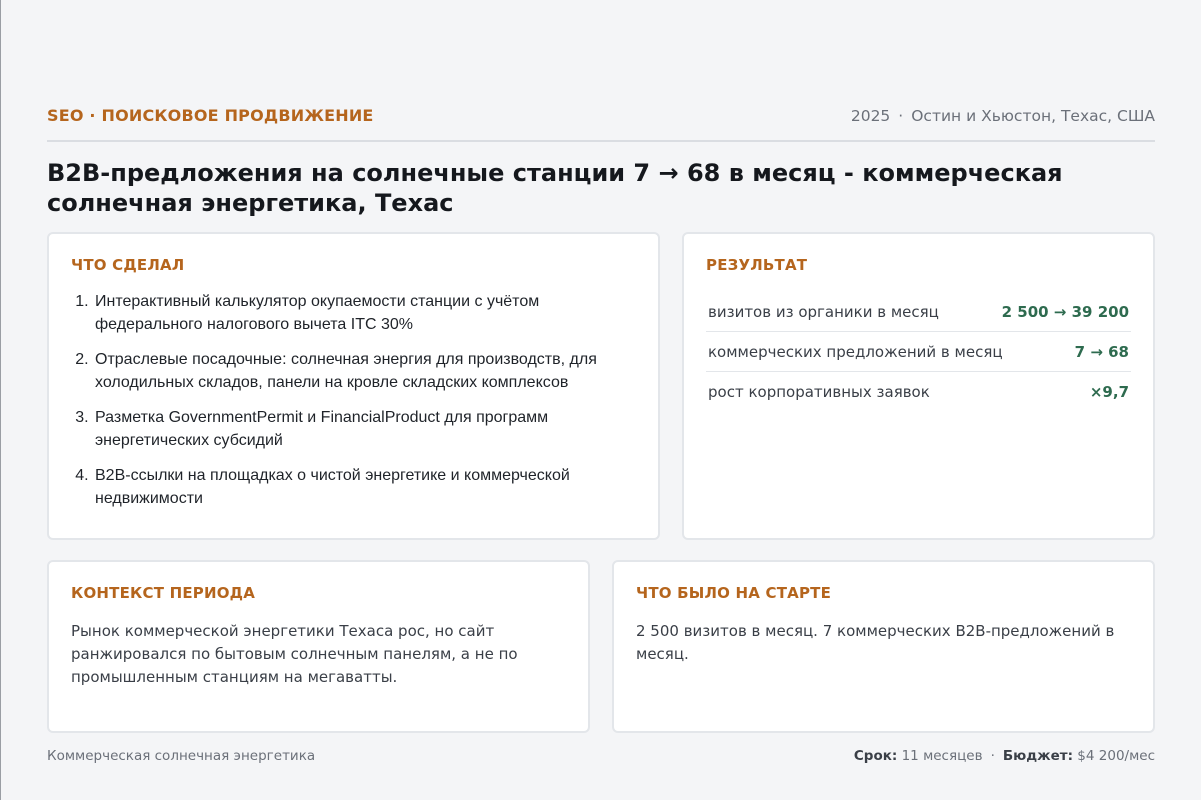  Describe the element at coordinates (1109, 392) in the screenshot. I see `metric-value: ×9,7` at that location.